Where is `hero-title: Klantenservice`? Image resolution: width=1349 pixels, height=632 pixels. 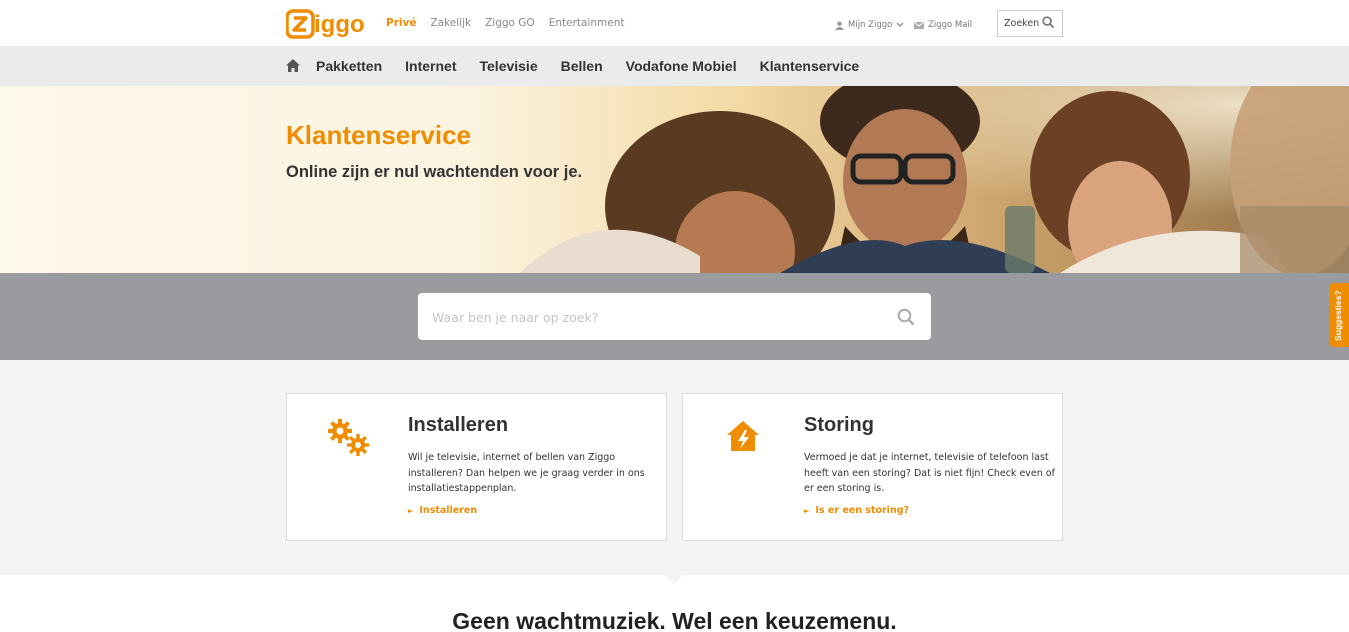 hero-title: Klantenservice is located at coordinates (378, 135).